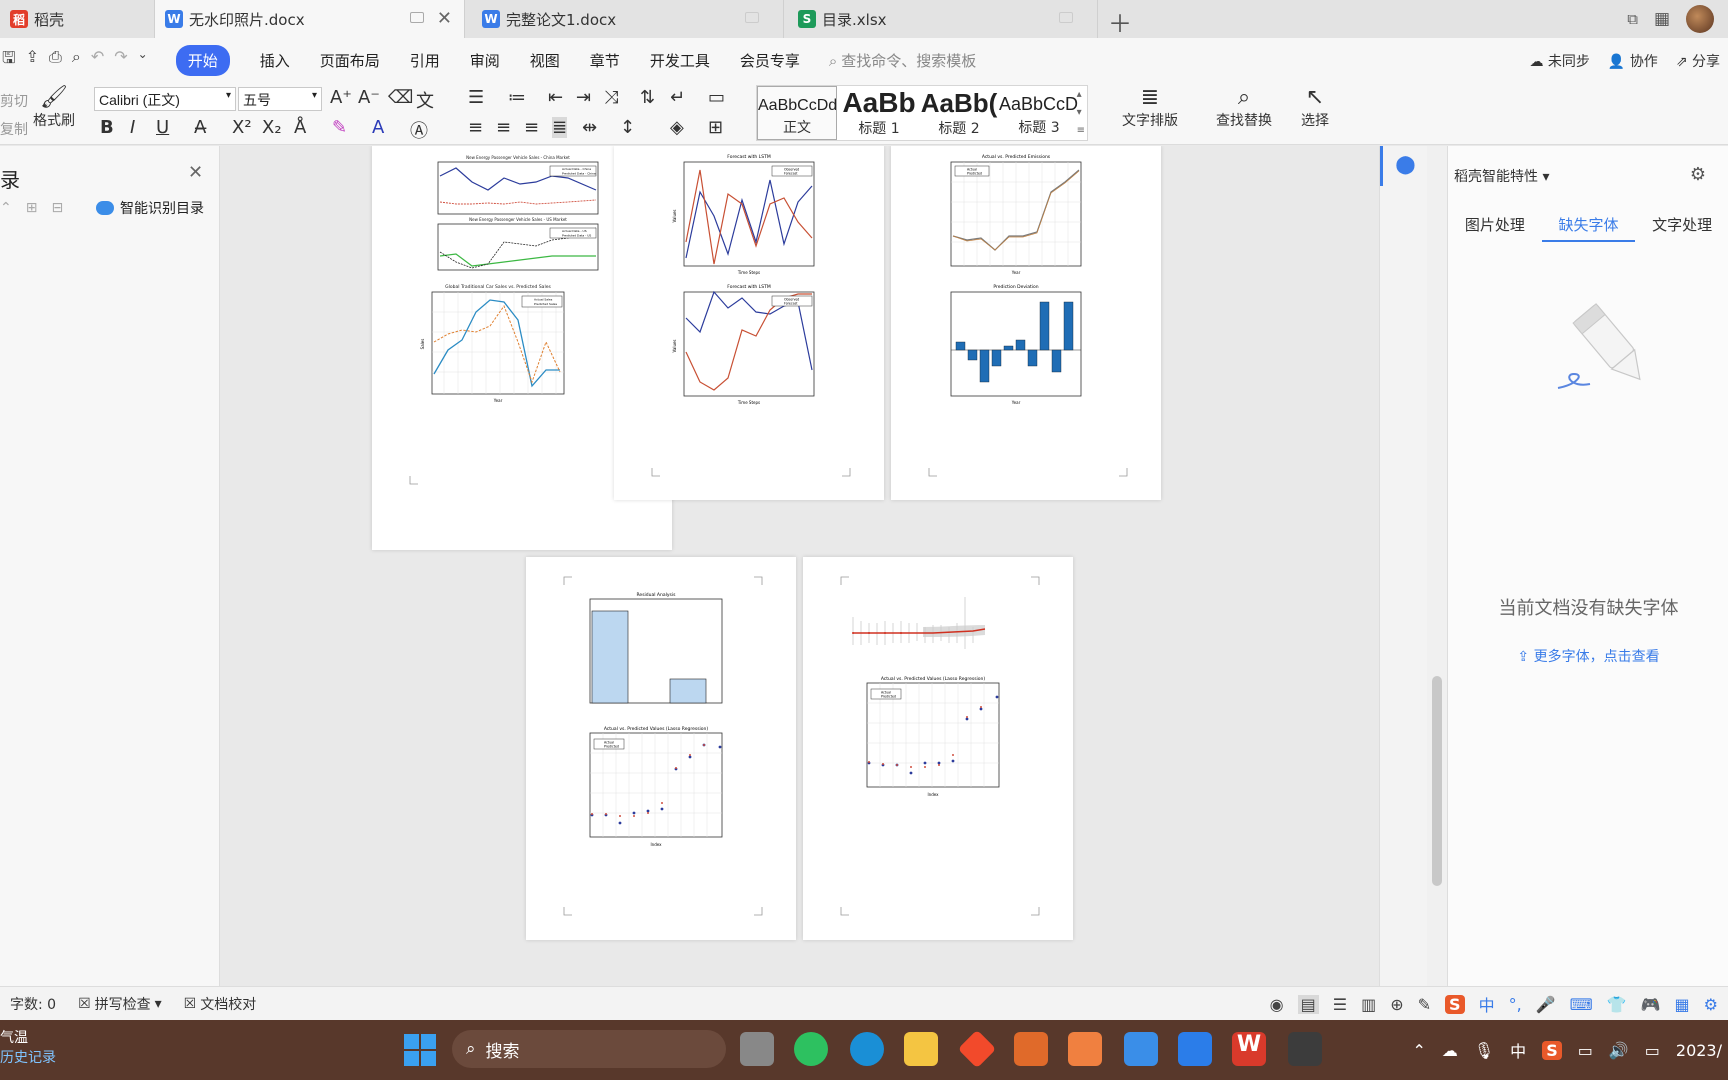 This screenshot has width=1728, height=1080. Describe the element at coordinates (341, 97) in the screenshot. I see `grow-font-icon: A⁺` at that location.